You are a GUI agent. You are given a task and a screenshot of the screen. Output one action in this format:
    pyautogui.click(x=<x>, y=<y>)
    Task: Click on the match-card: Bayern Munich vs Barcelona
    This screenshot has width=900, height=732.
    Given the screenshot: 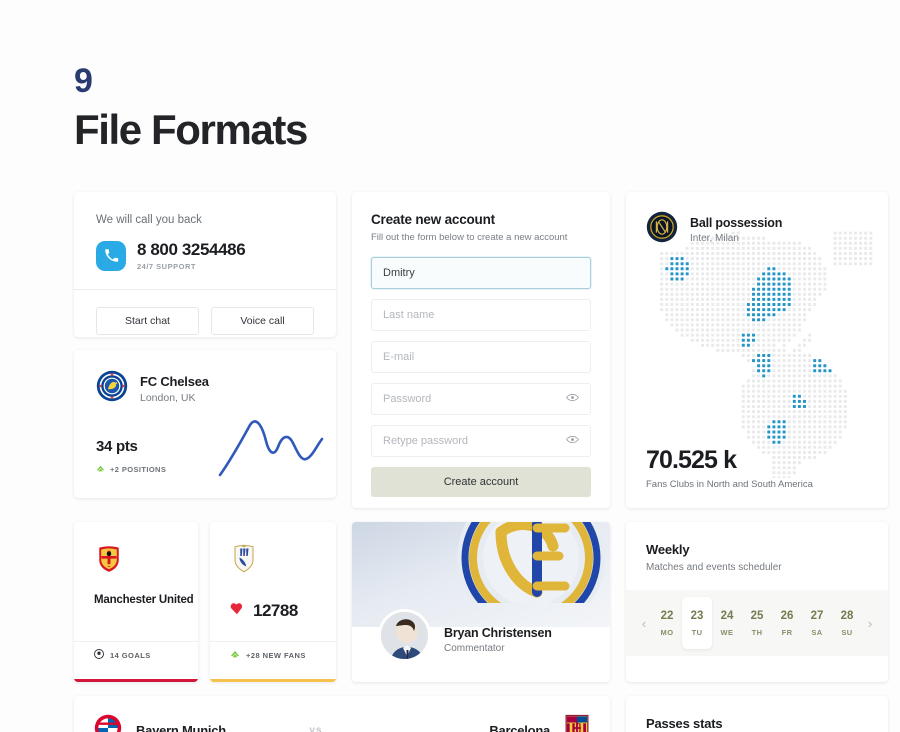 What is the action you would take?
    pyautogui.click(x=342, y=714)
    